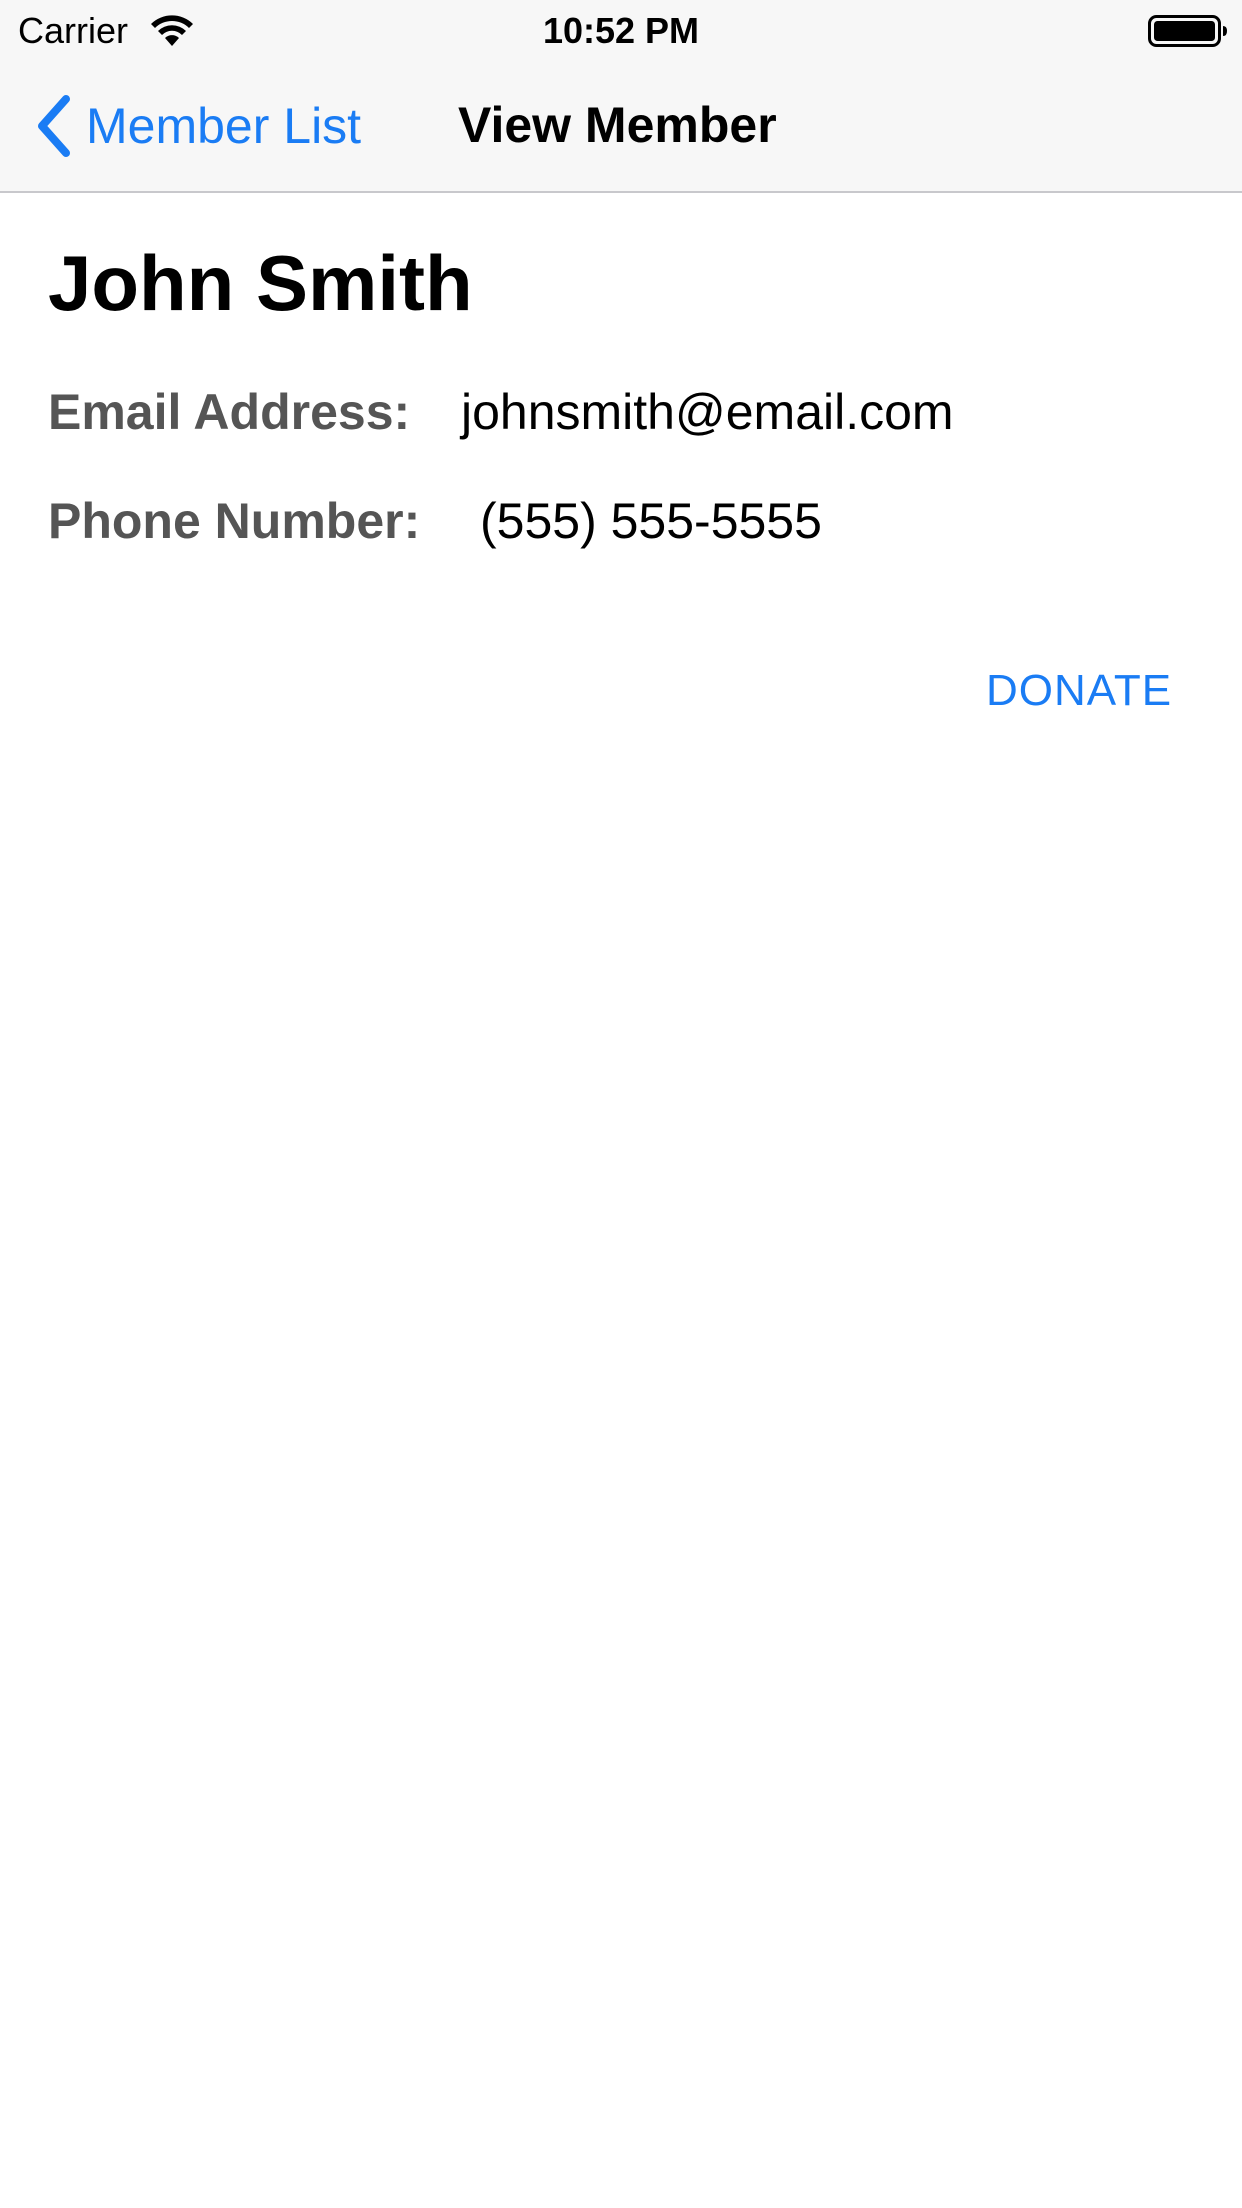 This screenshot has width=1242, height=2208. What do you see at coordinates (1187, 31) in the screenshot?
I see `battery-full-icon` at bounding box center [1187, 31].